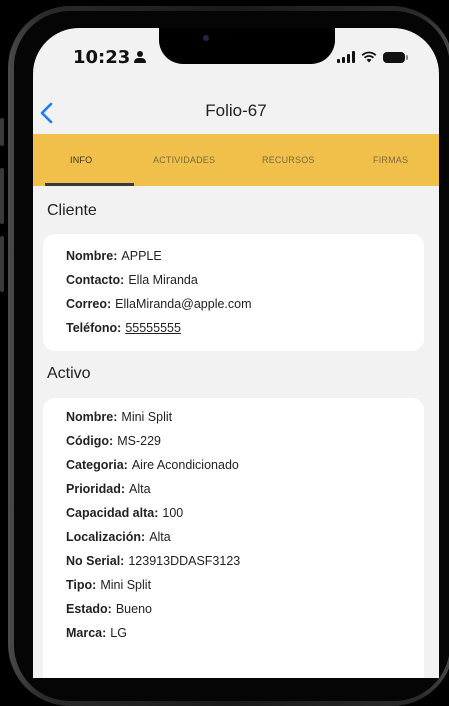 This screenshot has height=706, width=449. I want to click on signal-icon, so click(346, 57).